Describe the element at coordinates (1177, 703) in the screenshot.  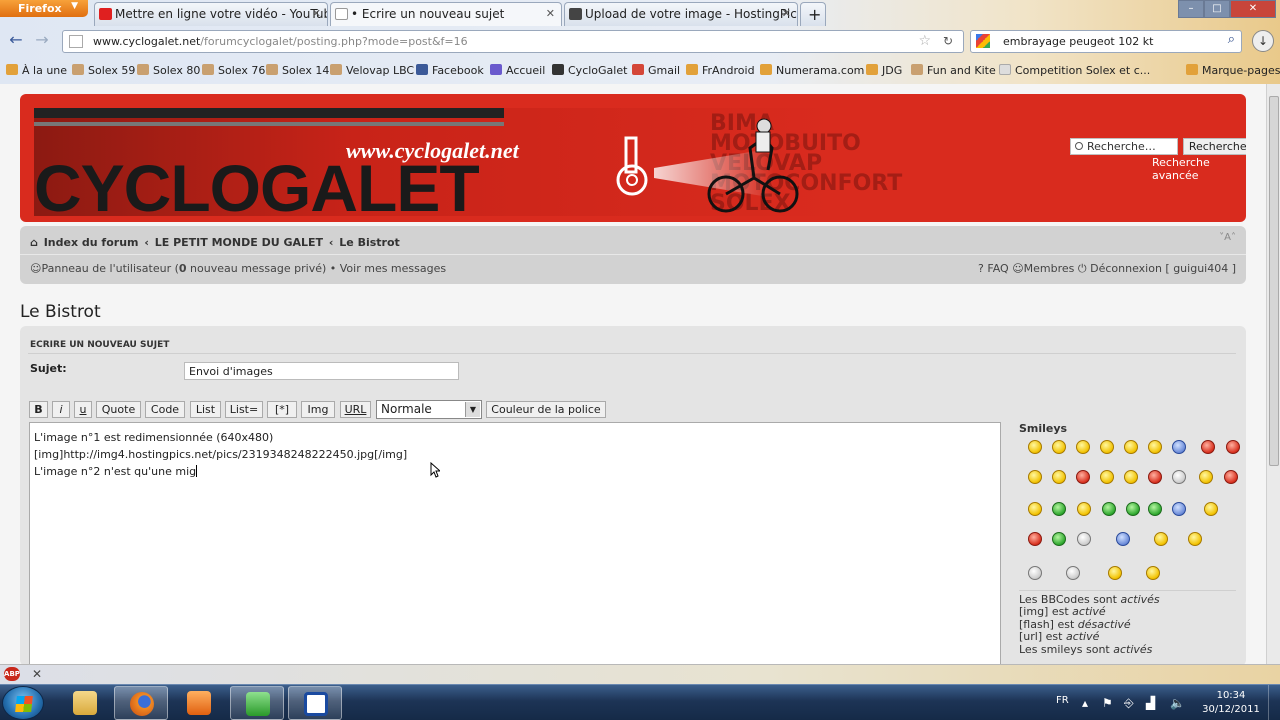
I see `volume-icon: 🔈` at that location.